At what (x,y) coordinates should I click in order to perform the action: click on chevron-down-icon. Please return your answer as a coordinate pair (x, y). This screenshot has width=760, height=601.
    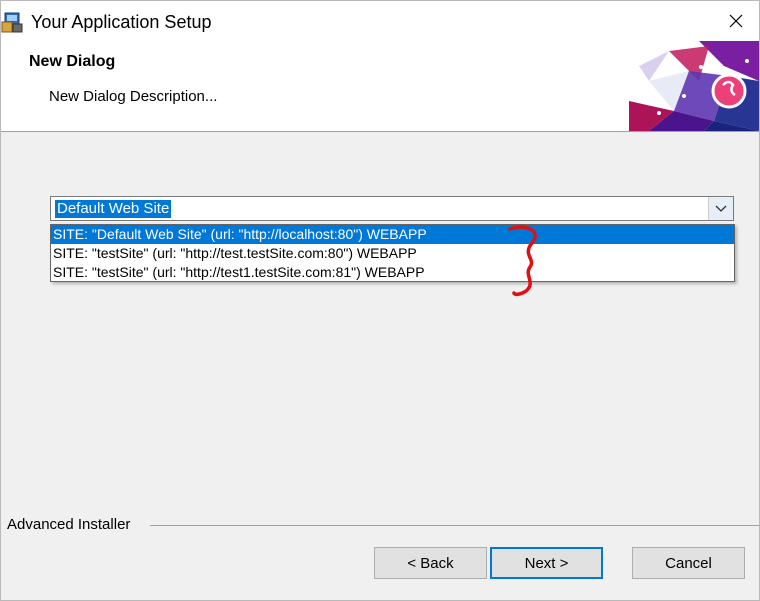
    Looking at the image, I should click on (721, 208).